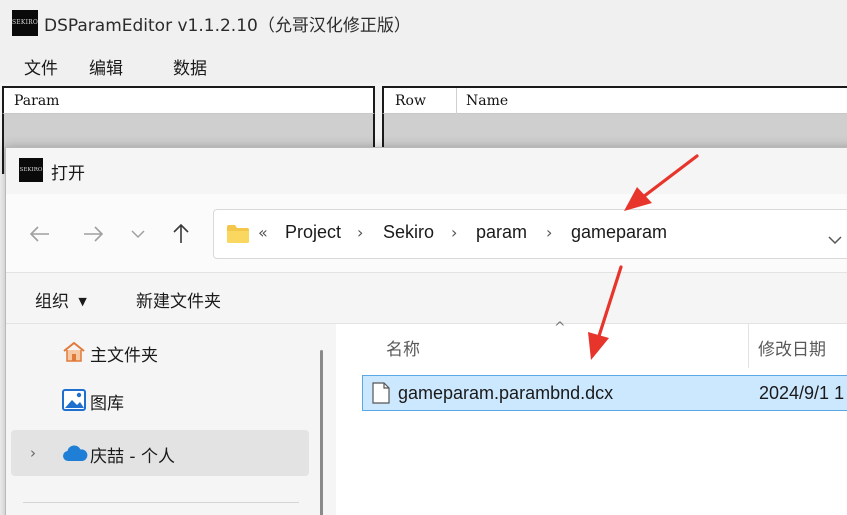 This screenshot has width=847, height=515. I want to click on chevron-down-icon, so click(138, 233).